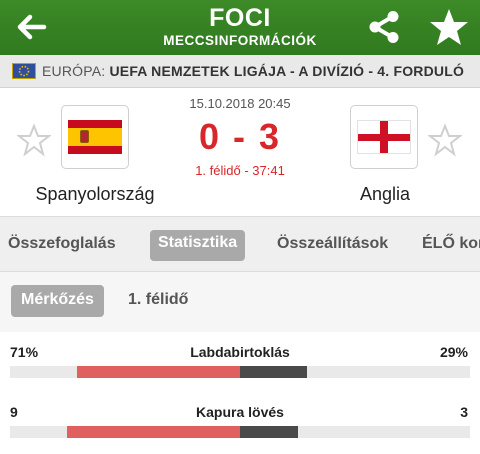 Image resolution: width=480 pixels, height=454 pixels. I want to click on england-flag, so click(384, 137).